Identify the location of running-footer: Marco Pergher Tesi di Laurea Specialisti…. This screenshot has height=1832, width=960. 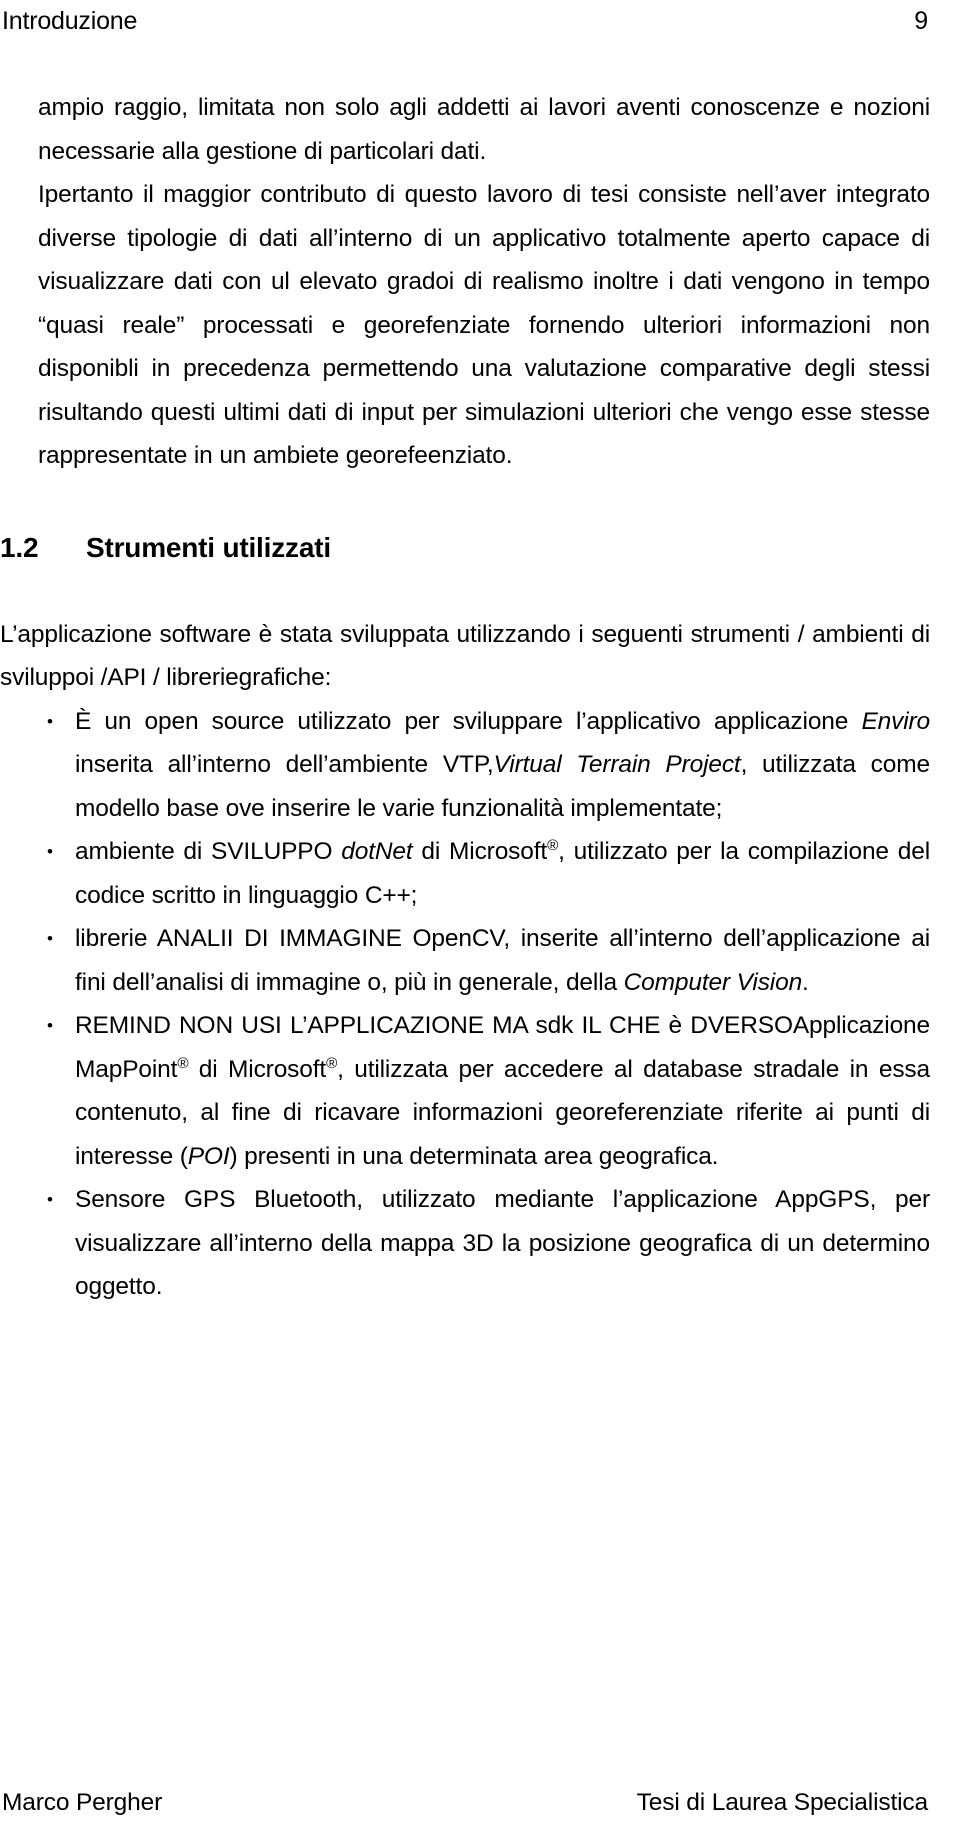
(465, 1803).